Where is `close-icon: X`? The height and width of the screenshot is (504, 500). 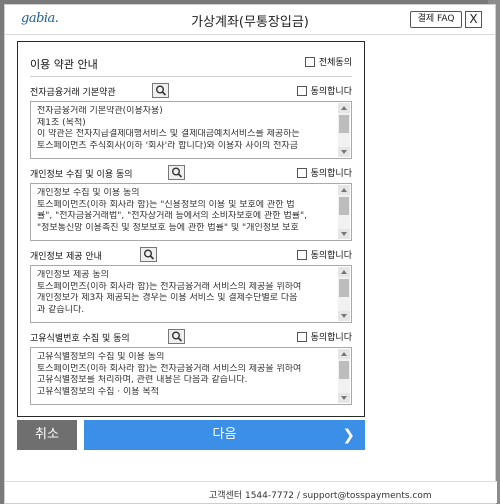
close-icon: X is located at coordinates (473, 19).